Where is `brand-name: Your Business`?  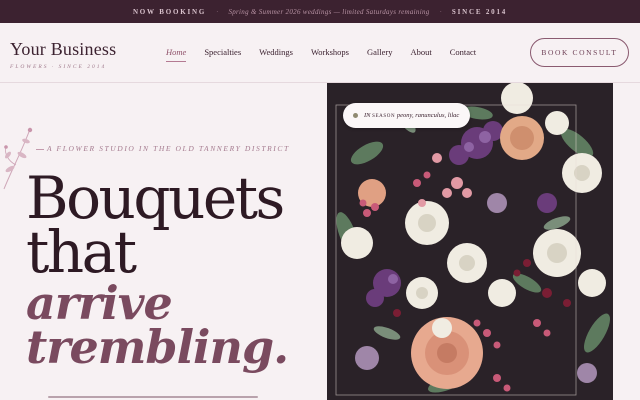
brand-name: Your Business is located at coordinates (63, 49).